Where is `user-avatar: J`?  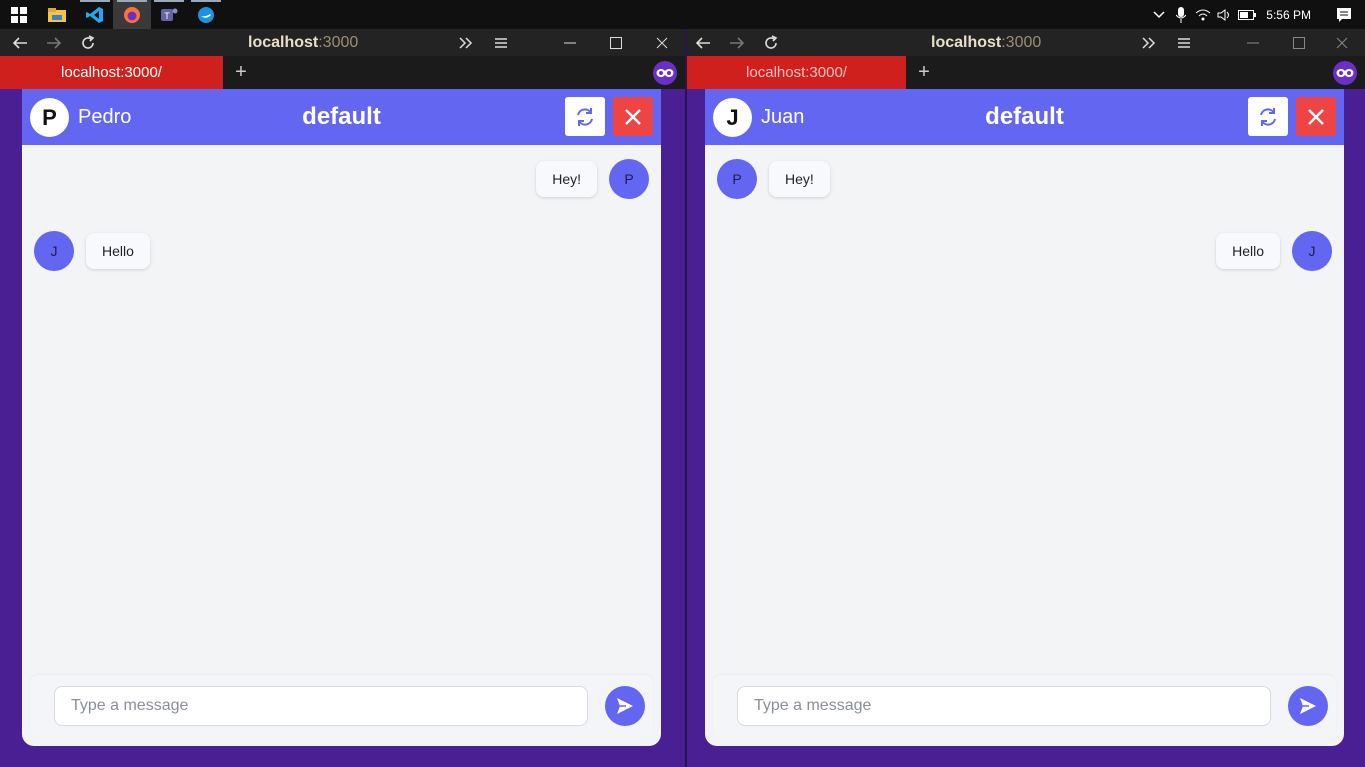
user-avatar: J is located at coordinates (732, 117).